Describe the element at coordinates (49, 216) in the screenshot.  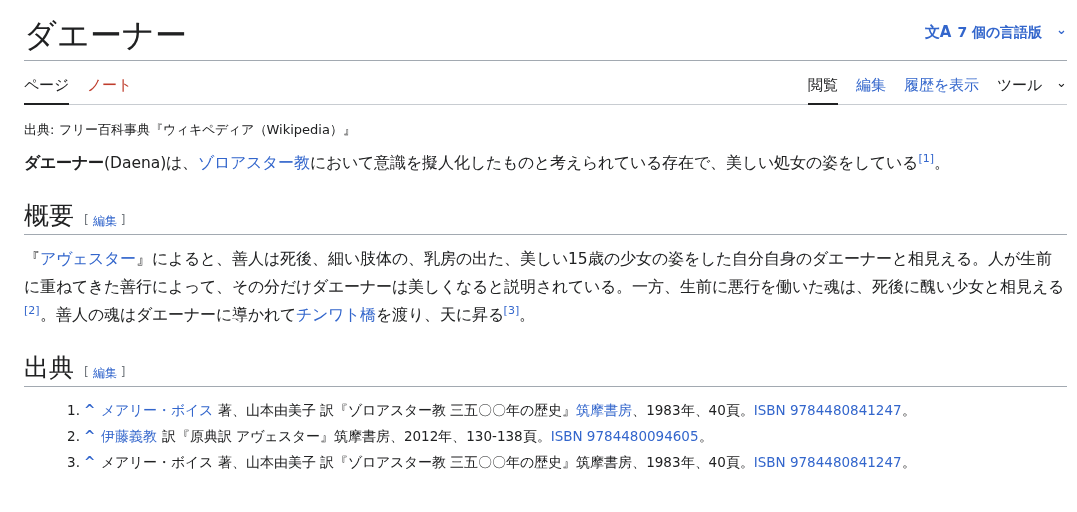
I see `section-heading: 概要` at that location.